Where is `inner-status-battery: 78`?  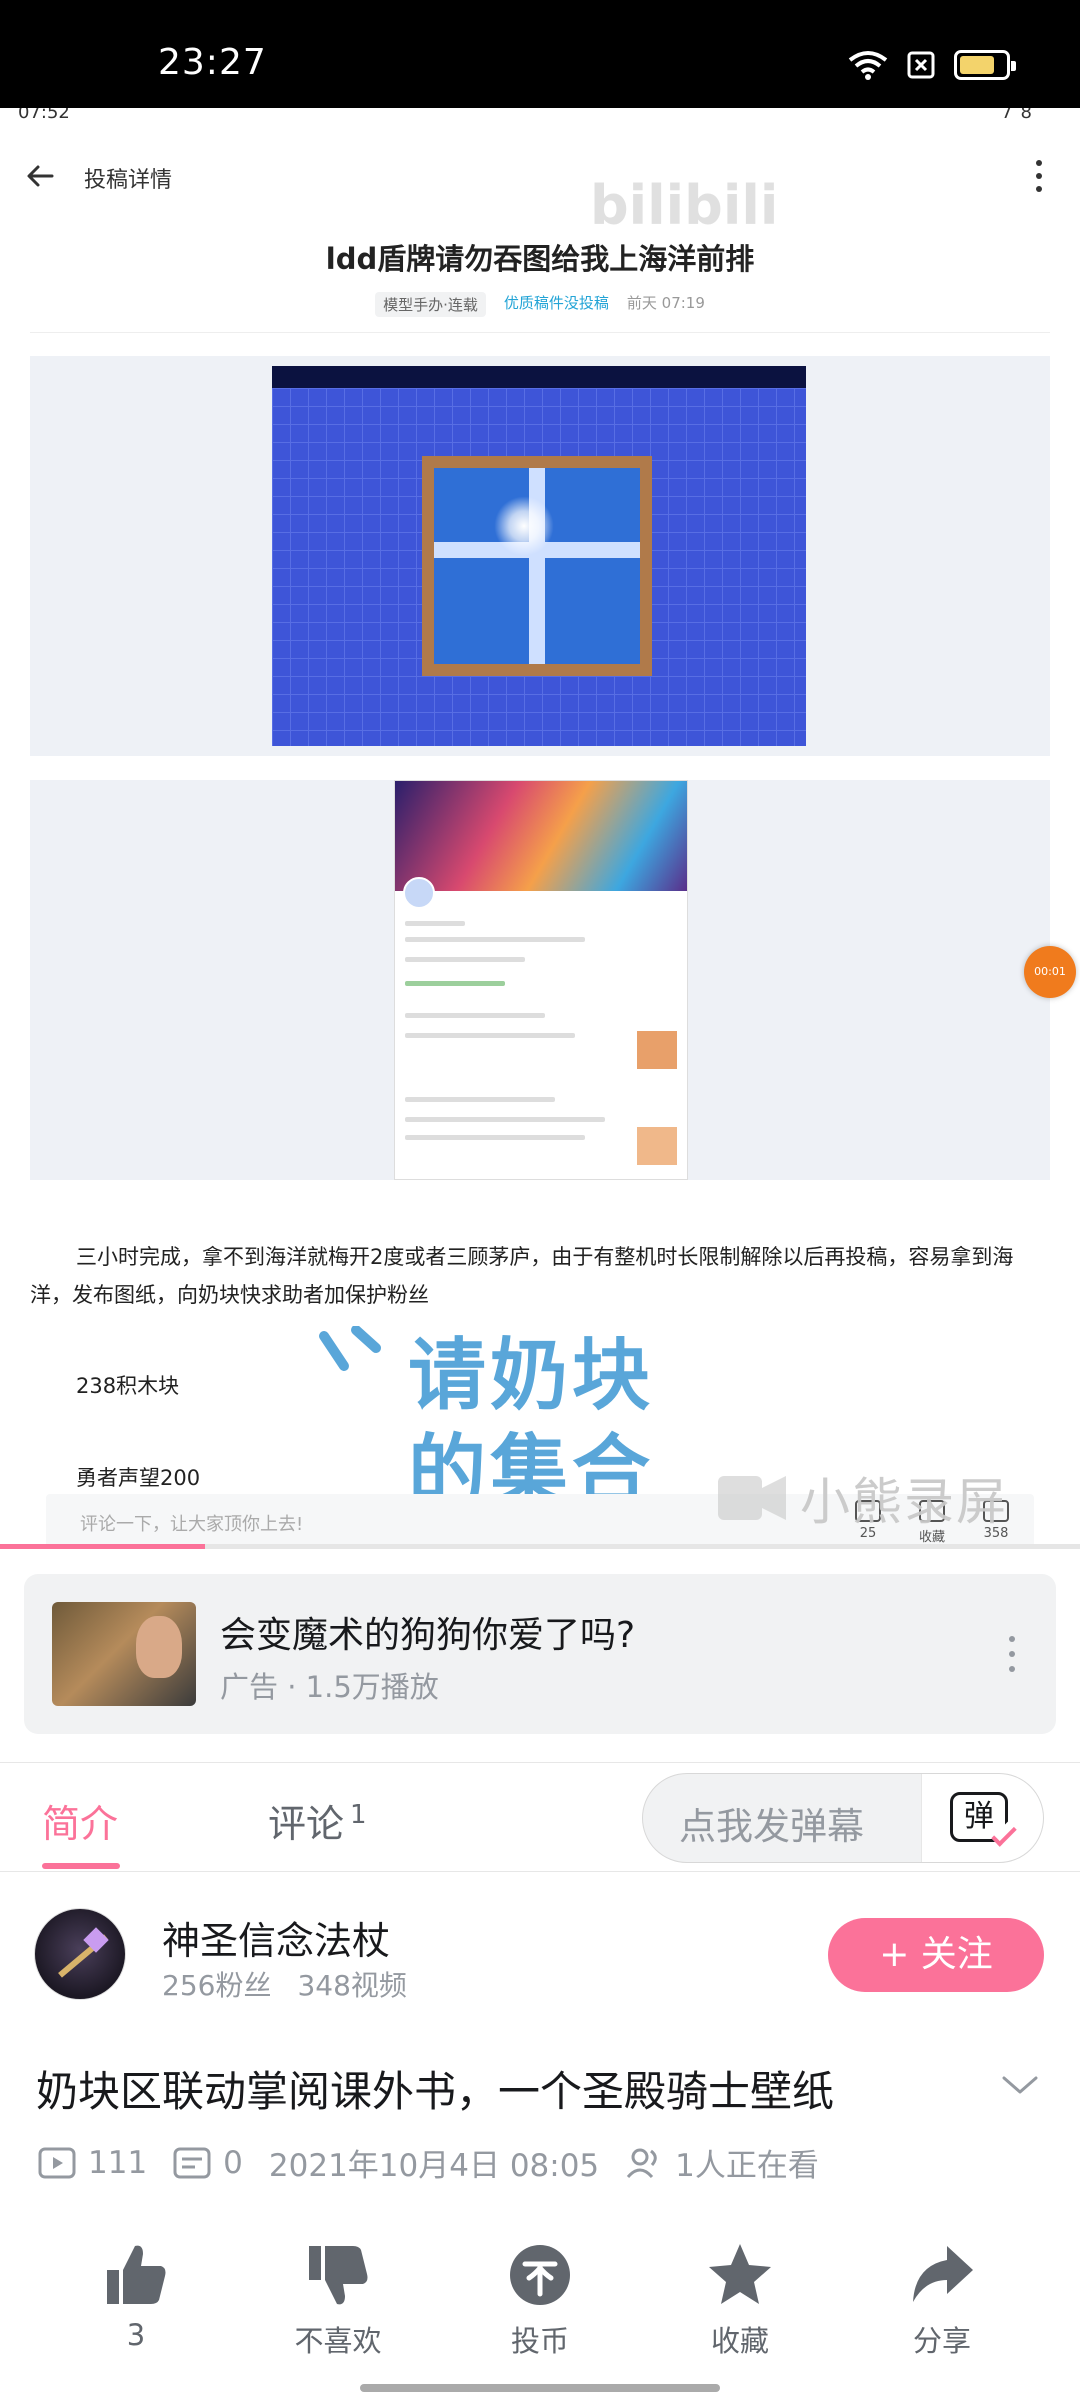
inner-status-battery: 78 is located at coordinates (1020, 115).